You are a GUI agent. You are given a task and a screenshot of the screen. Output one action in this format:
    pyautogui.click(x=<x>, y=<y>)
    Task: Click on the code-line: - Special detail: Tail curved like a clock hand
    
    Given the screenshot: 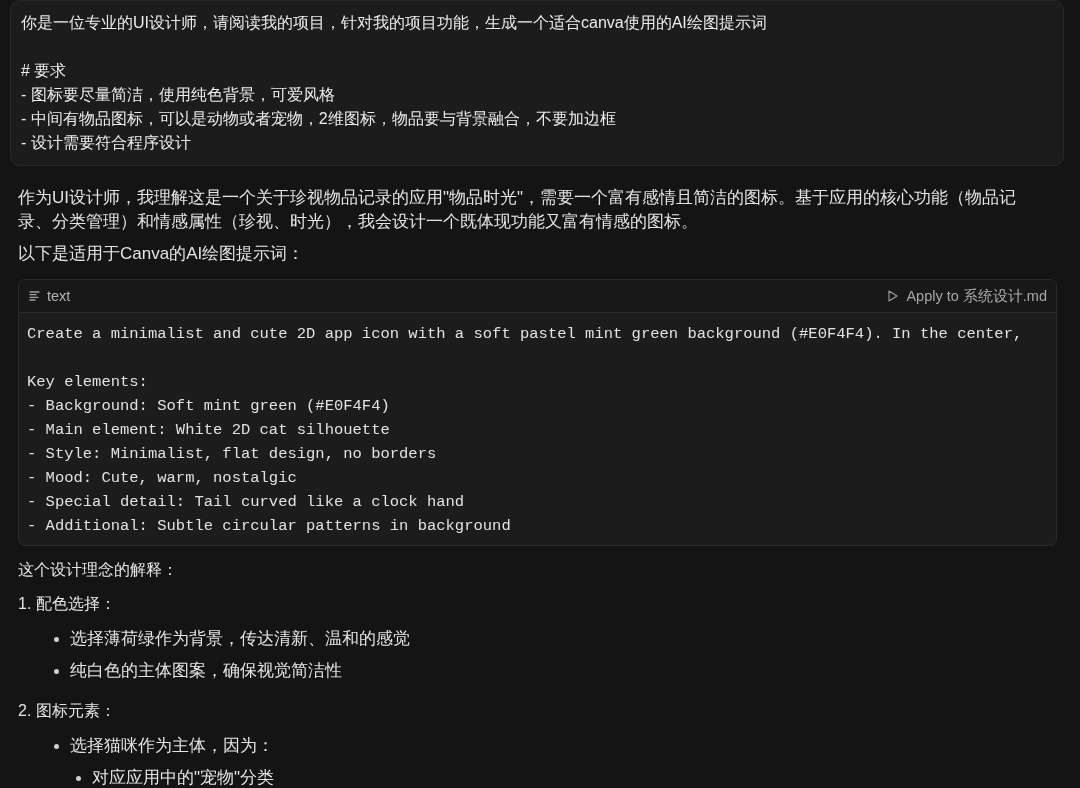 What is the action you would take?
    pyautogui.click(x=246, y=502)
    